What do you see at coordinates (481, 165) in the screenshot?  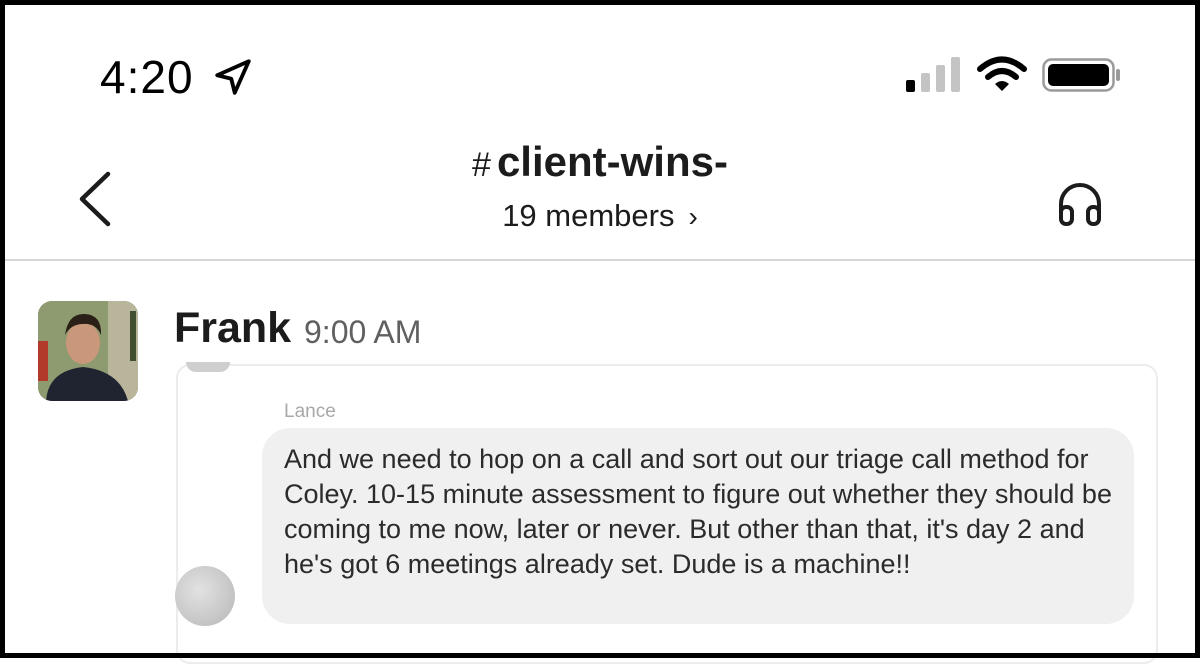 I see `channel-hash: #` at bounding box center [481, 165].